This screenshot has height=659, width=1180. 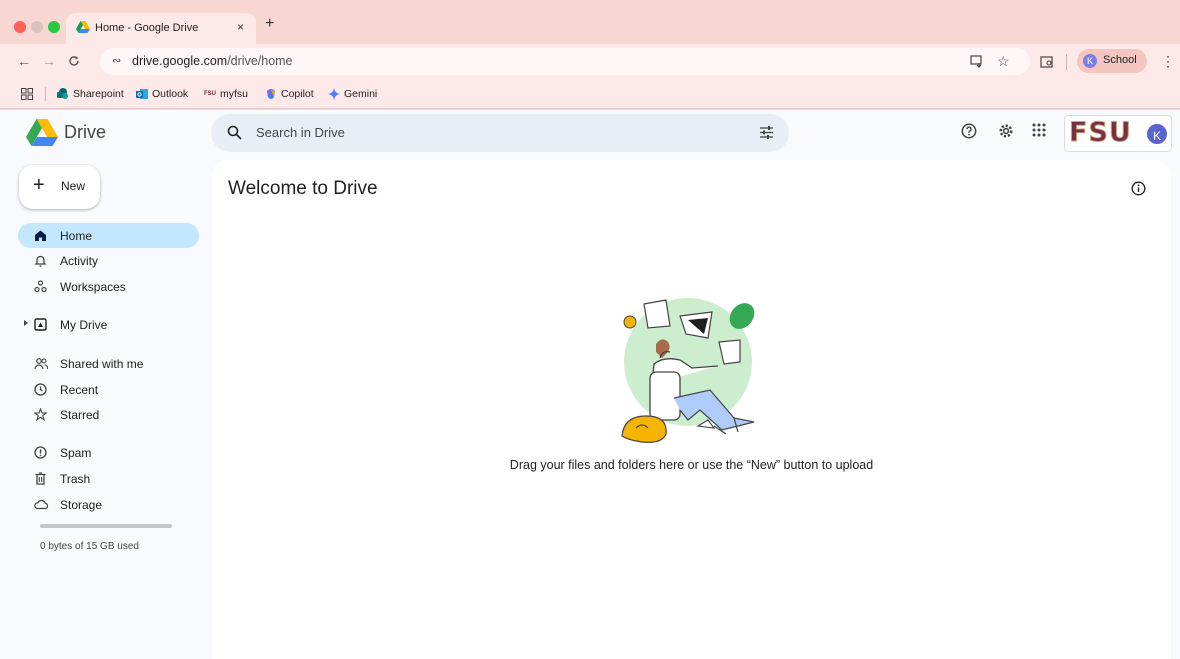 What do you see at coordinates (108, 452) in the screenshot?
I see `sidebar-item-spam: Spam` at bounding box center [108, 452].